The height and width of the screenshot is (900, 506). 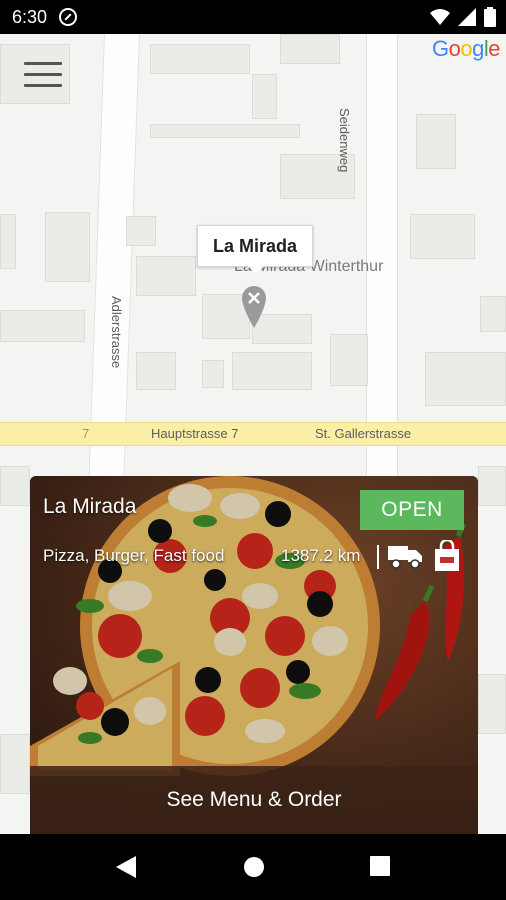 I want to click on google-logo: Google, so click(x=466, y=49).